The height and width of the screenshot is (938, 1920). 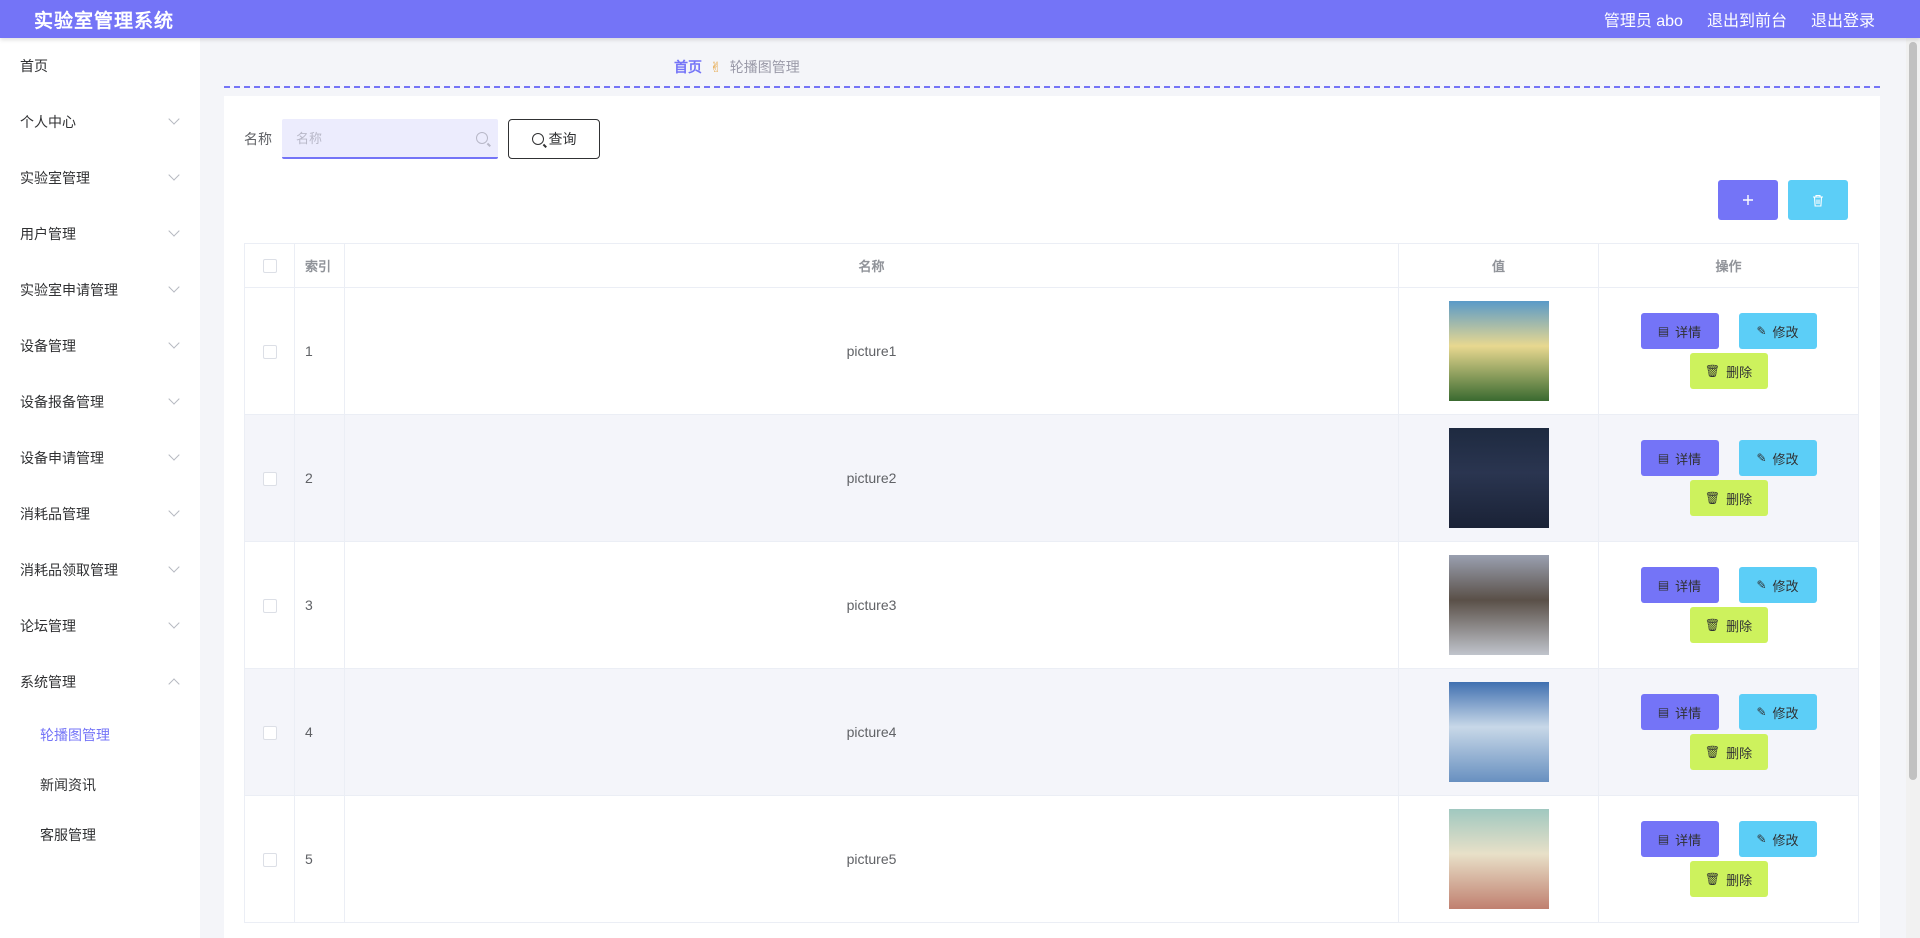 What do you see at coordinates (100, 682) in the screenshot?
I see `sidebar-item-11: 系统管理` at bounding box center [100, 682].